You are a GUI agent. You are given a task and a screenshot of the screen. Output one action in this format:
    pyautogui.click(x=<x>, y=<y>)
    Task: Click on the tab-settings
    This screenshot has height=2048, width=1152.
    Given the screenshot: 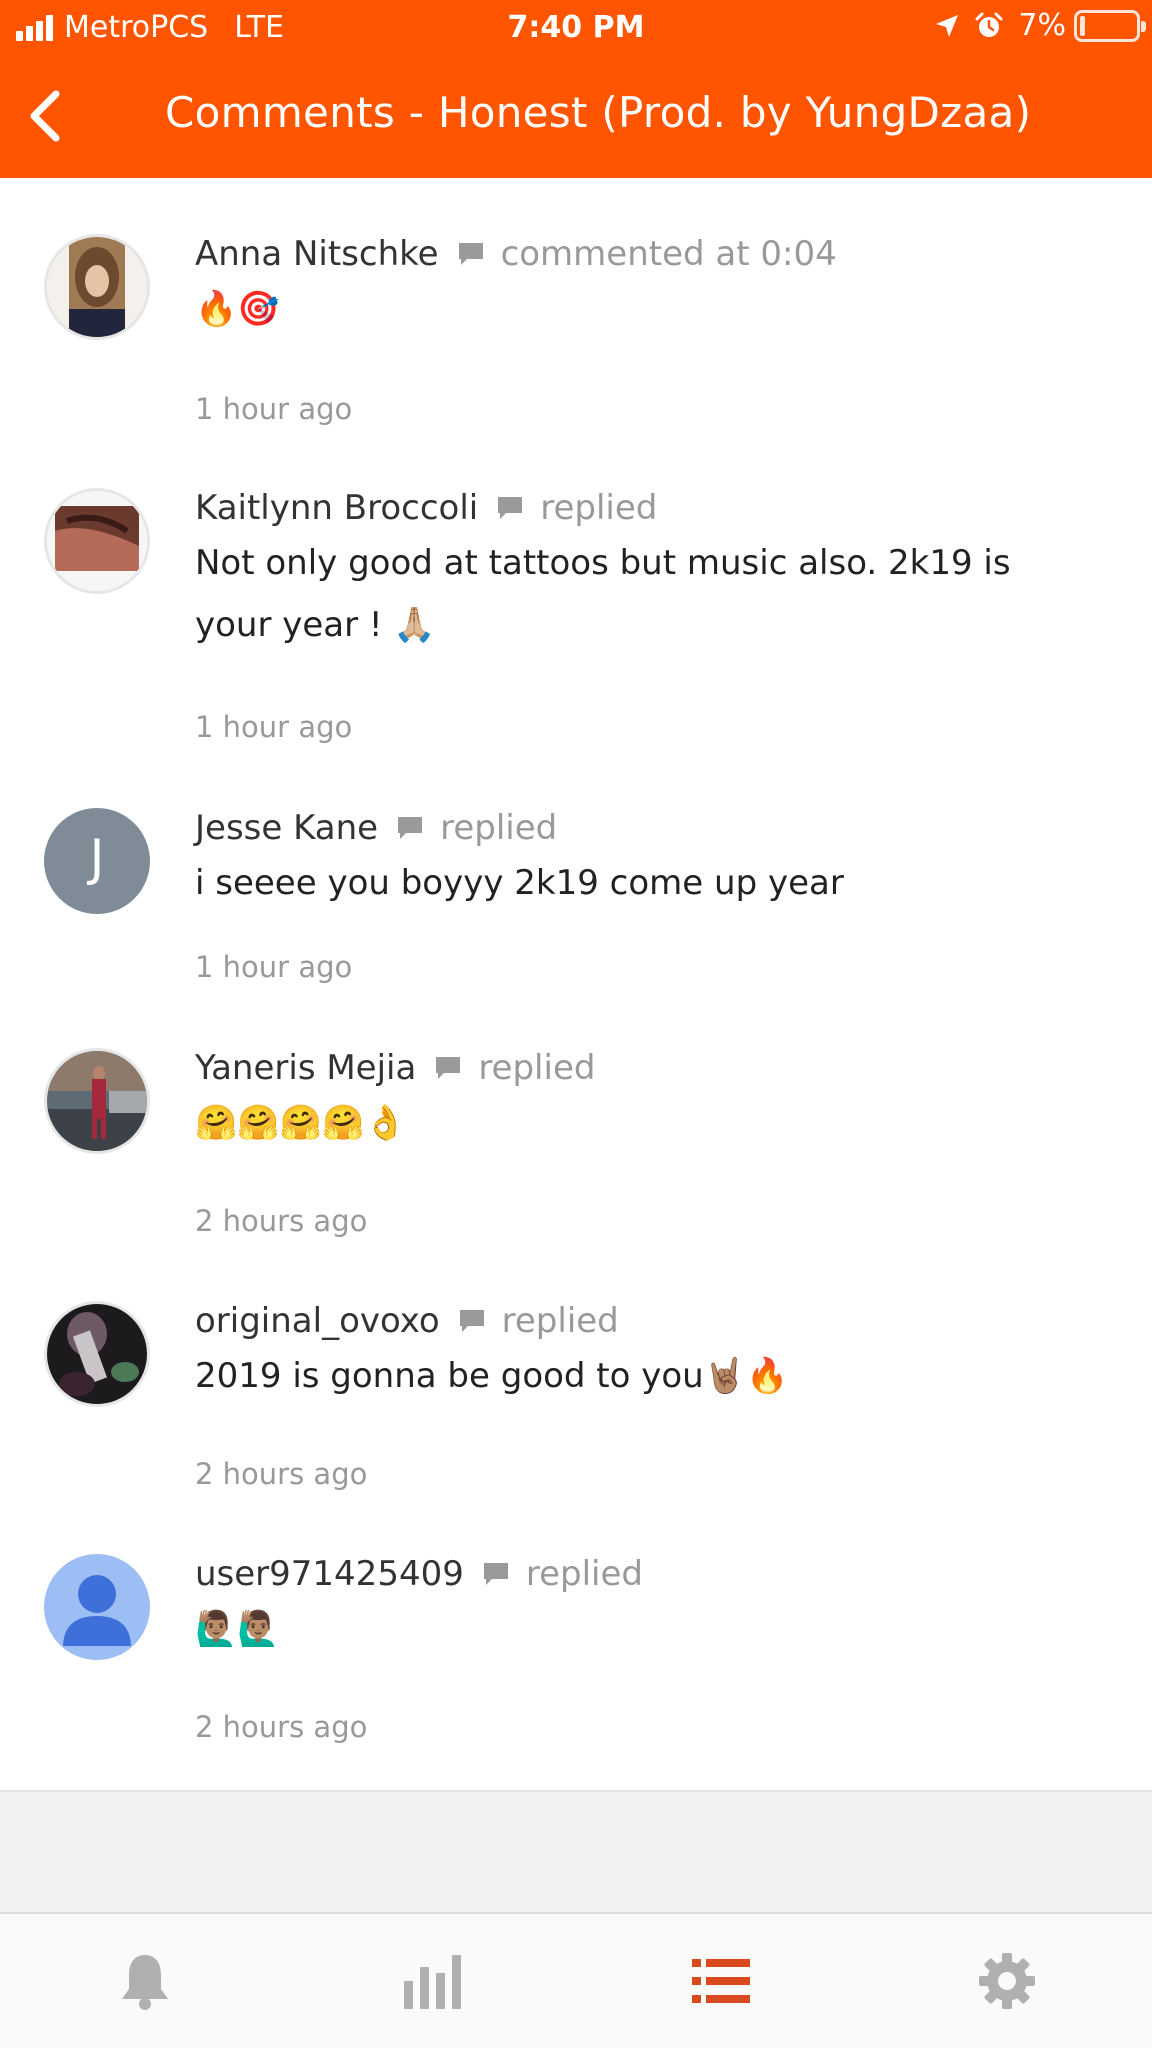 What is the action you would take?
    pyautogui.click(x=1007, y=1981)
    